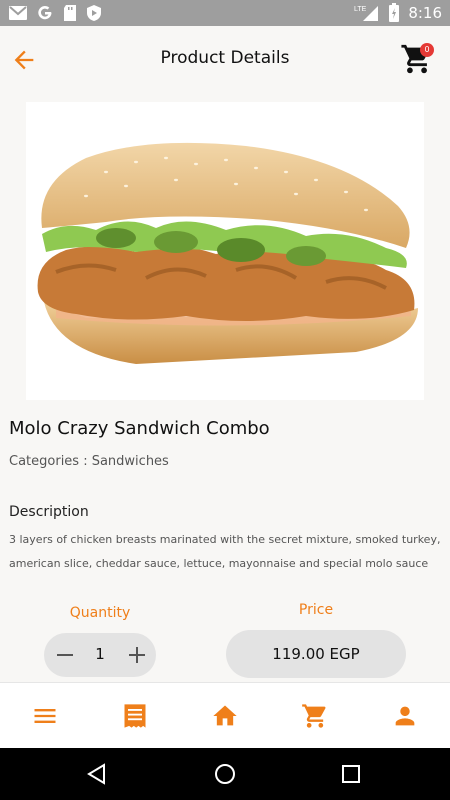 The width and height of the screenshot is (450, 800). Describe the element at coordinates (425, 13) in the screenshot. I see `status-time: 8:16` at that location.